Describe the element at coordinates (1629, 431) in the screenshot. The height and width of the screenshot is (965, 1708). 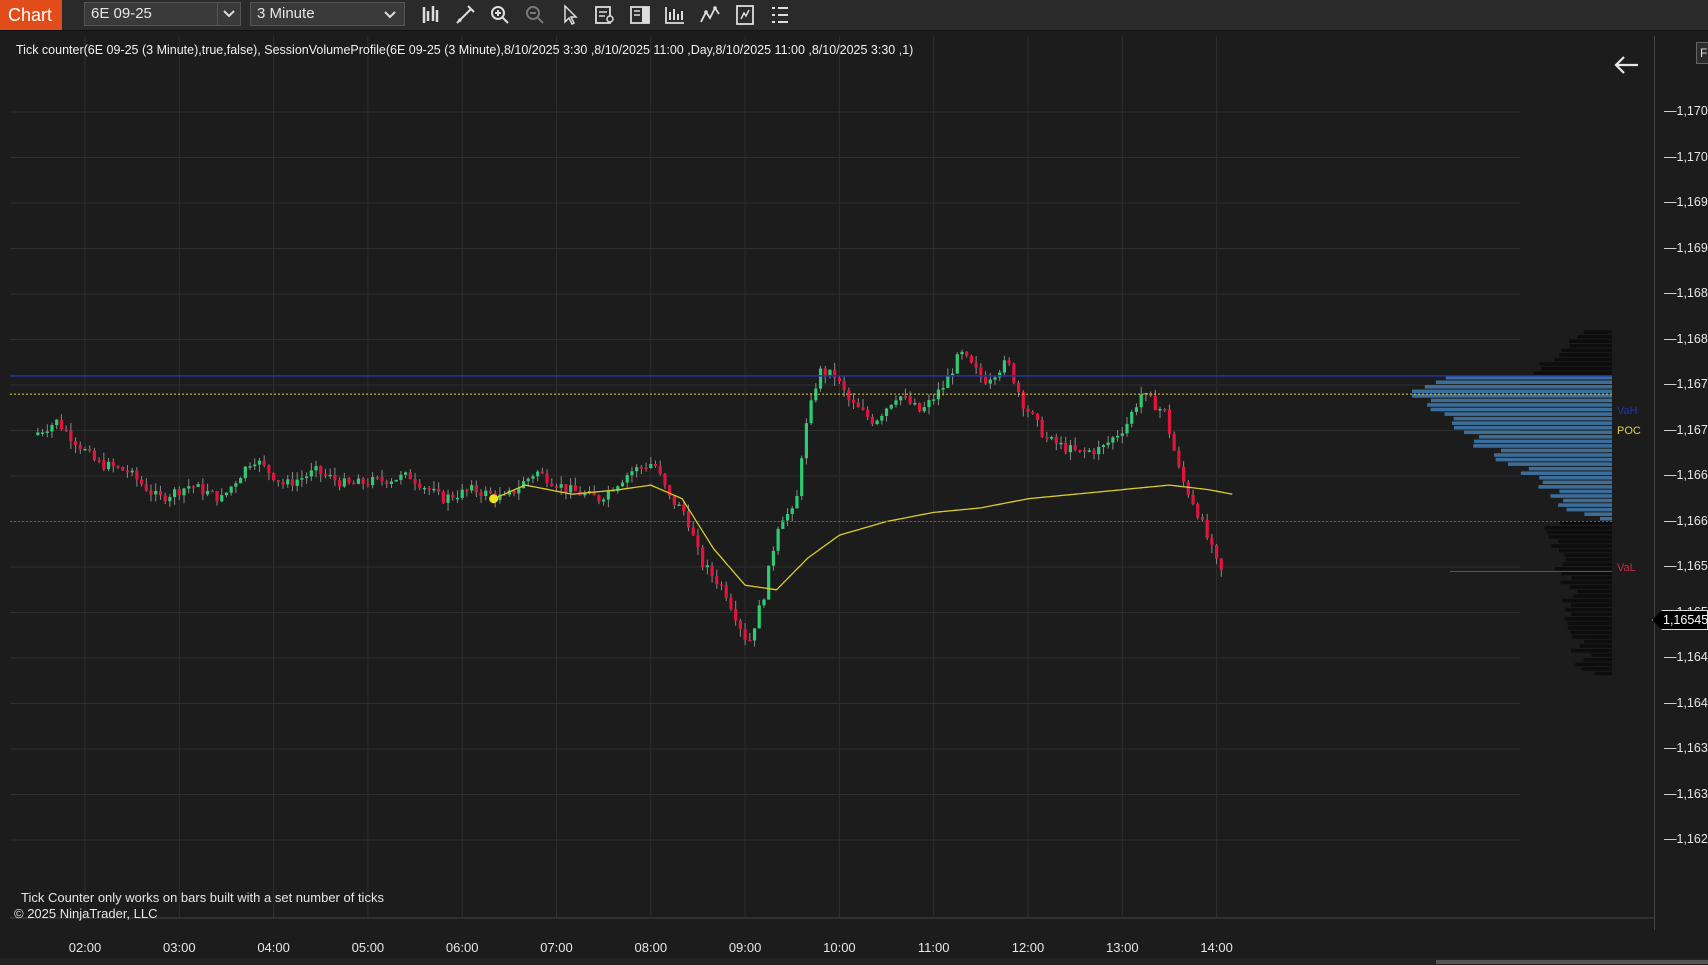
I see `poc-label: POC` at that location.